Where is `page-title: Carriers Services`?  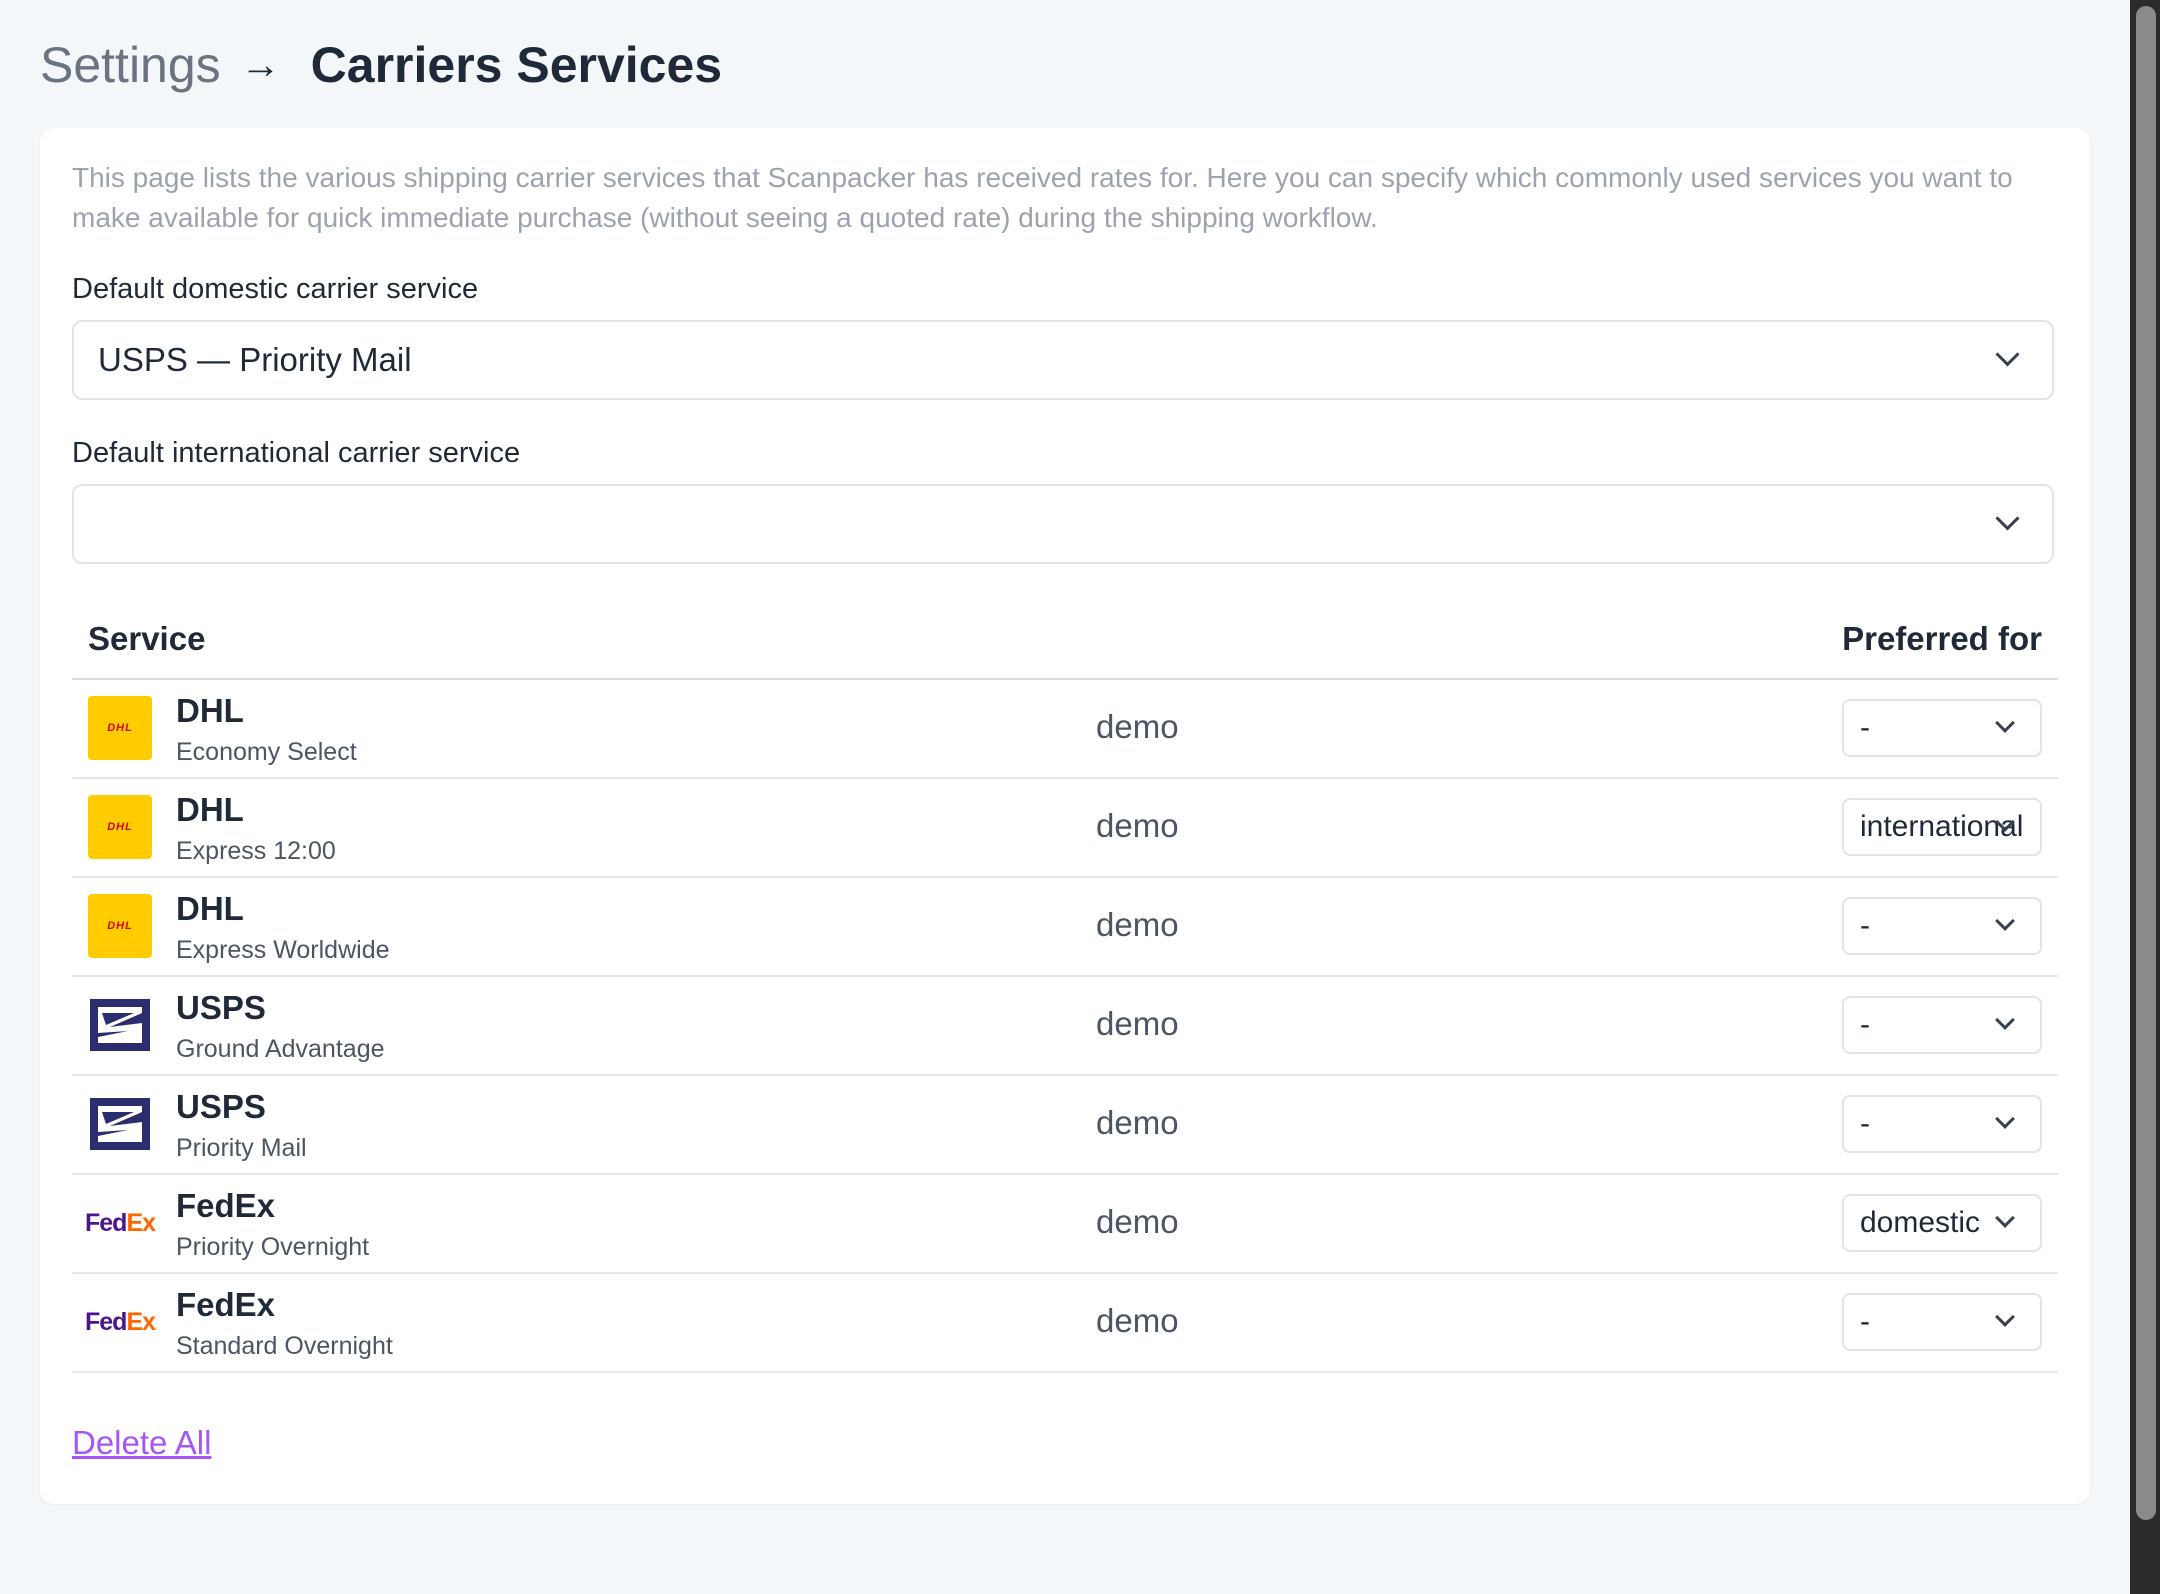 page-title: Carriers Services is located at coordinates (516, 65).